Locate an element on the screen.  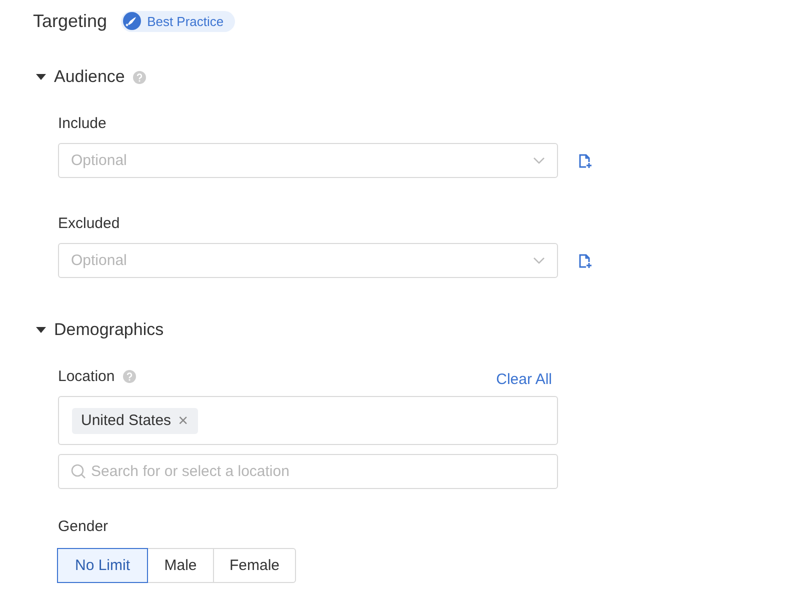
field-label: Excluded is located at coordinates (89, 223).